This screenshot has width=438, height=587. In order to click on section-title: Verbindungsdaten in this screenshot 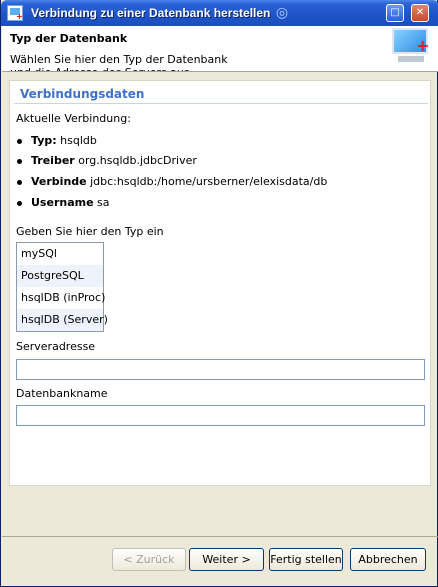, I will do `click(82, 94)`.